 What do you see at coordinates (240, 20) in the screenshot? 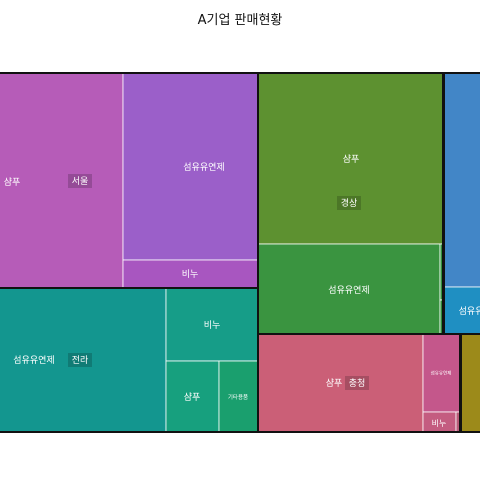
I see `chart-title: A기업 판매현황` at bounding box center [240, 20].